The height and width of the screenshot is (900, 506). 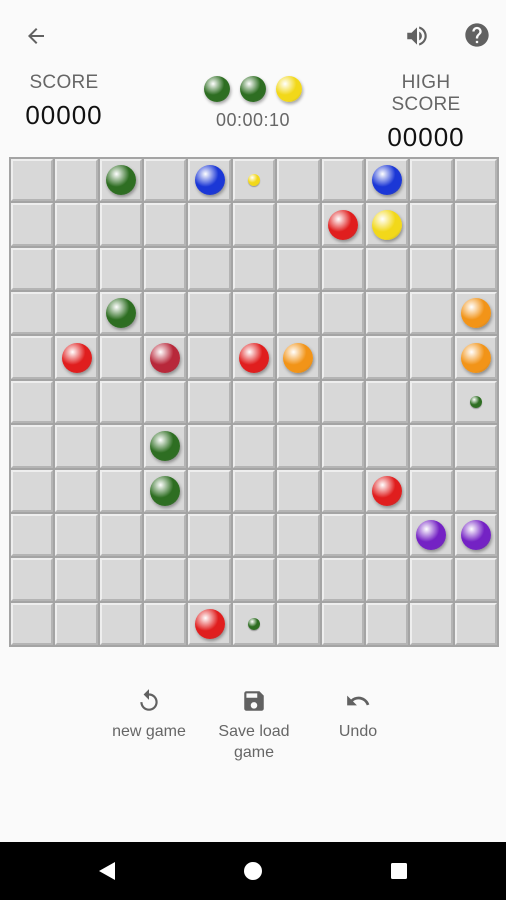 What do you see at coordinates (399, 871) in the screenshot?
I see `nav-recents-button` at bounding box center [399, 871].